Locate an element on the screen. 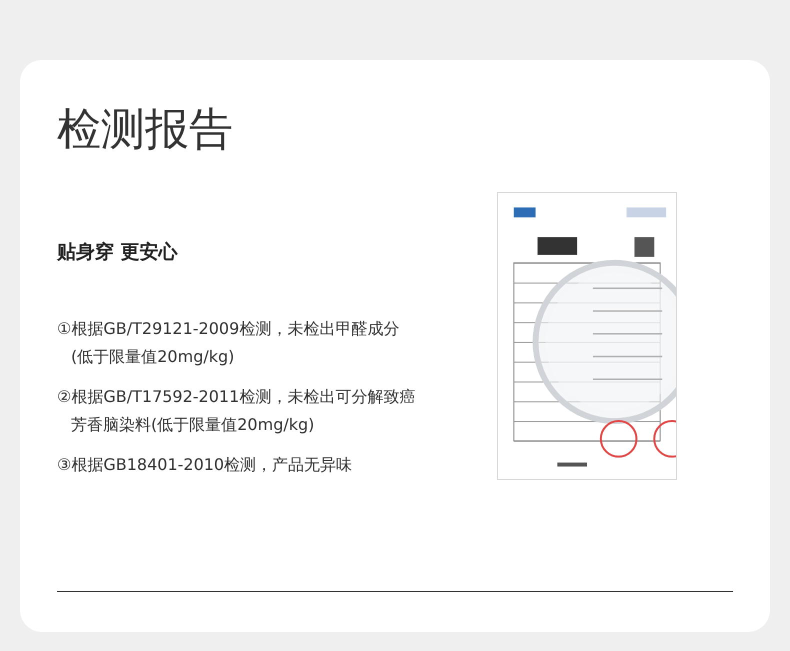 This screenshot has width=790, height=651. subtitle: 贴身穿 更安心 is located at coordinates (117, 252).